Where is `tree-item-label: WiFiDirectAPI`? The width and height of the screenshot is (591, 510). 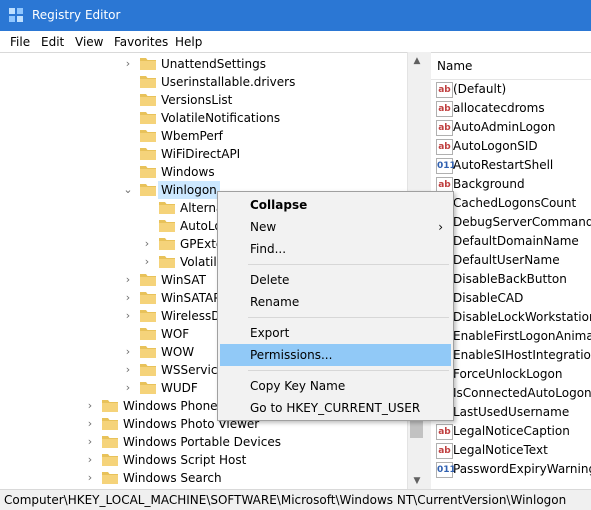
tree-item-label: WiFiDirectAPI is located at coordinates (201, 154).